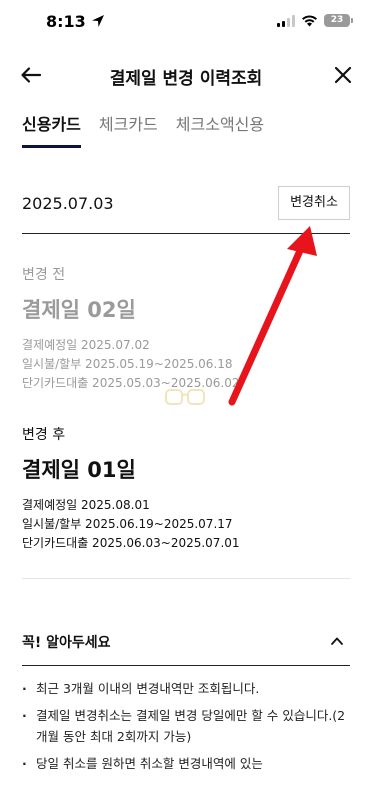 The width and height of the screenshot is (372, 800). What do you see at coordinates (66, 21) in the screenshot?
I see `status-time: 8:13` at bounding box center [66, 21].